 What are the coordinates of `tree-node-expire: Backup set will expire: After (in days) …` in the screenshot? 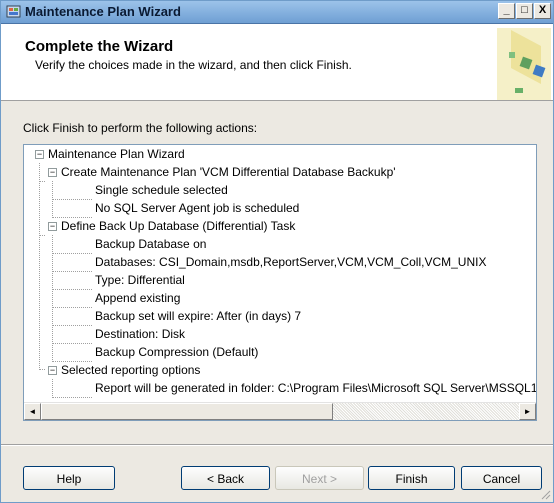 It's located at (198, 316).